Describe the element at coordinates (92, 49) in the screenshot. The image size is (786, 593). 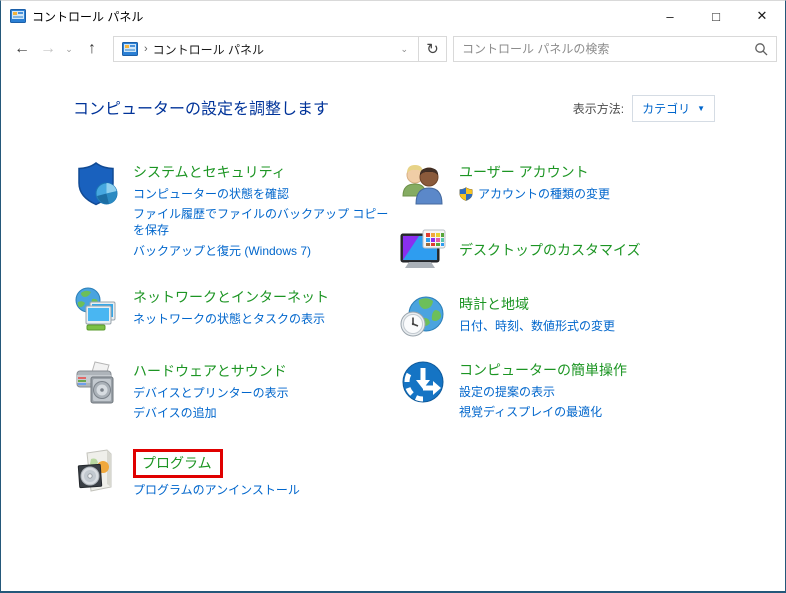
I see `up-button: ↑` at that location.